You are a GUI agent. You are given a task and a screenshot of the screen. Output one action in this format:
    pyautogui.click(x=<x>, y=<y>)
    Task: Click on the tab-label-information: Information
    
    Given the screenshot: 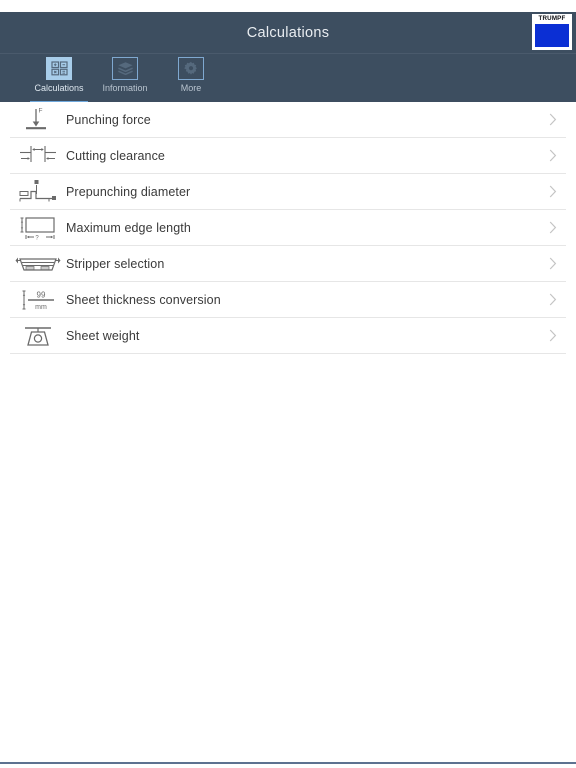 What is the action you would take?
    pyautogui.click(x=125, y=88)
    